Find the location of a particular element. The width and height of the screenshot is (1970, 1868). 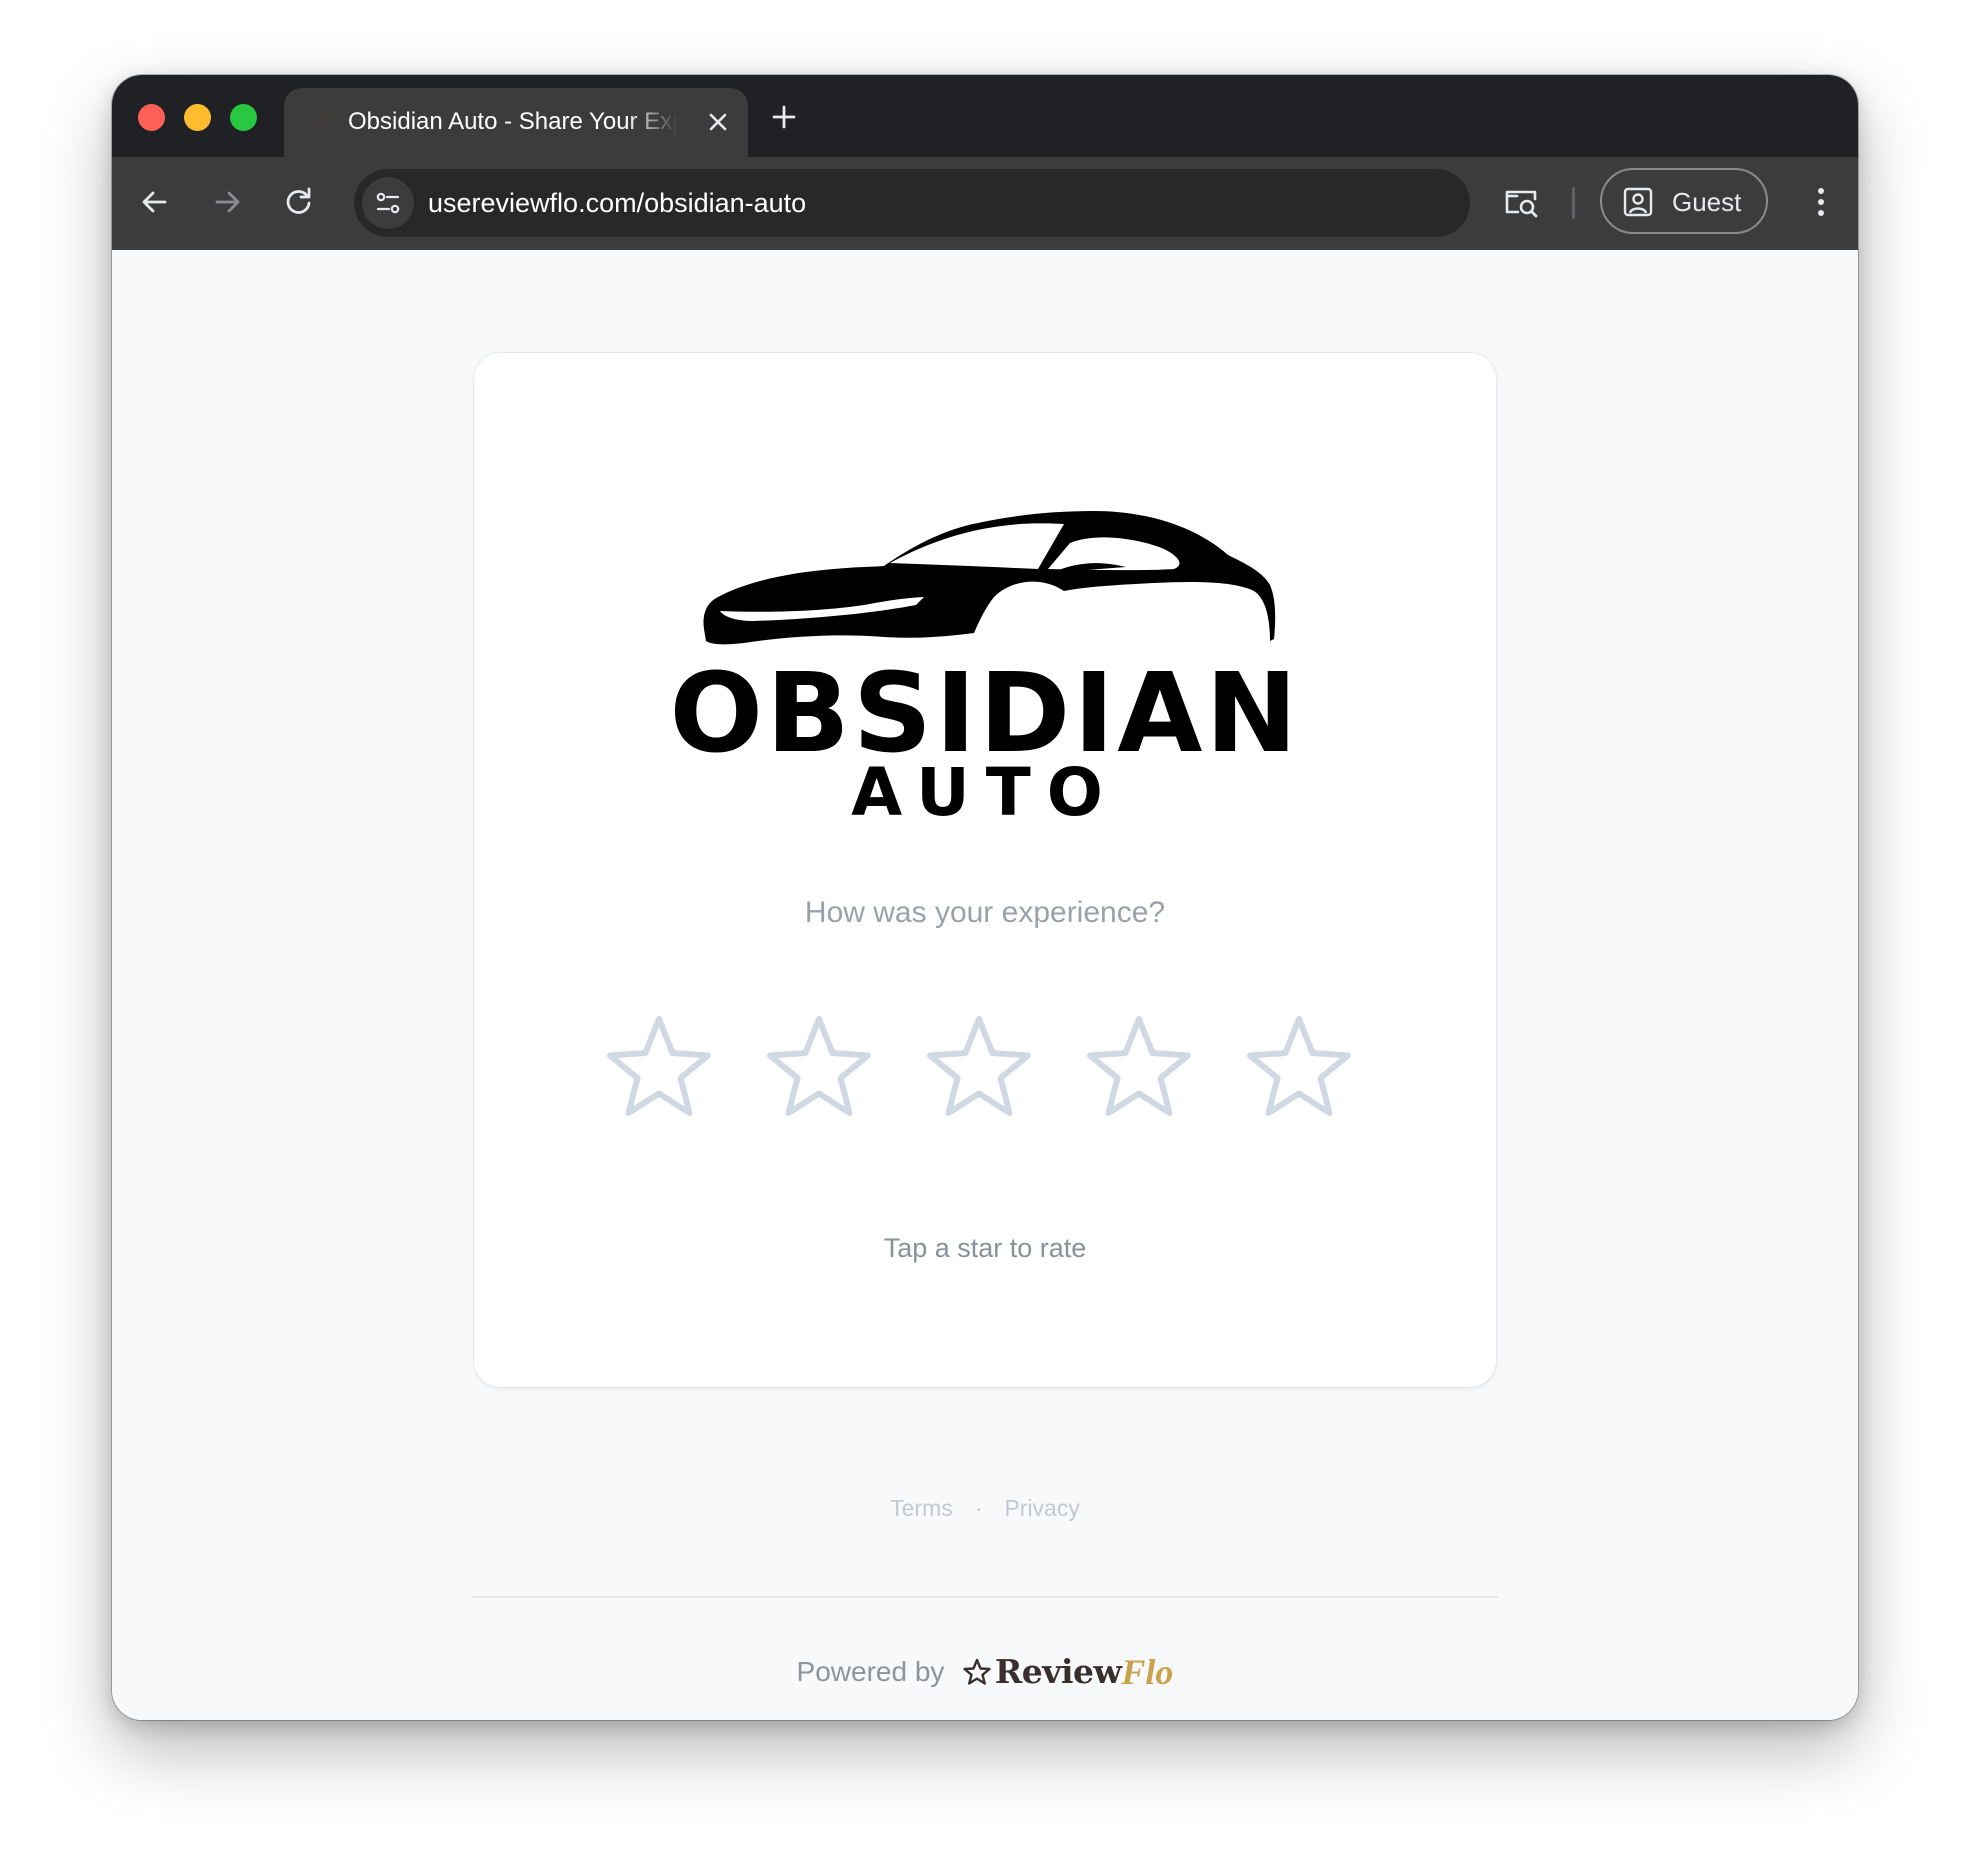

brand-flo: Flo is located at coordinates (1147, 1672).